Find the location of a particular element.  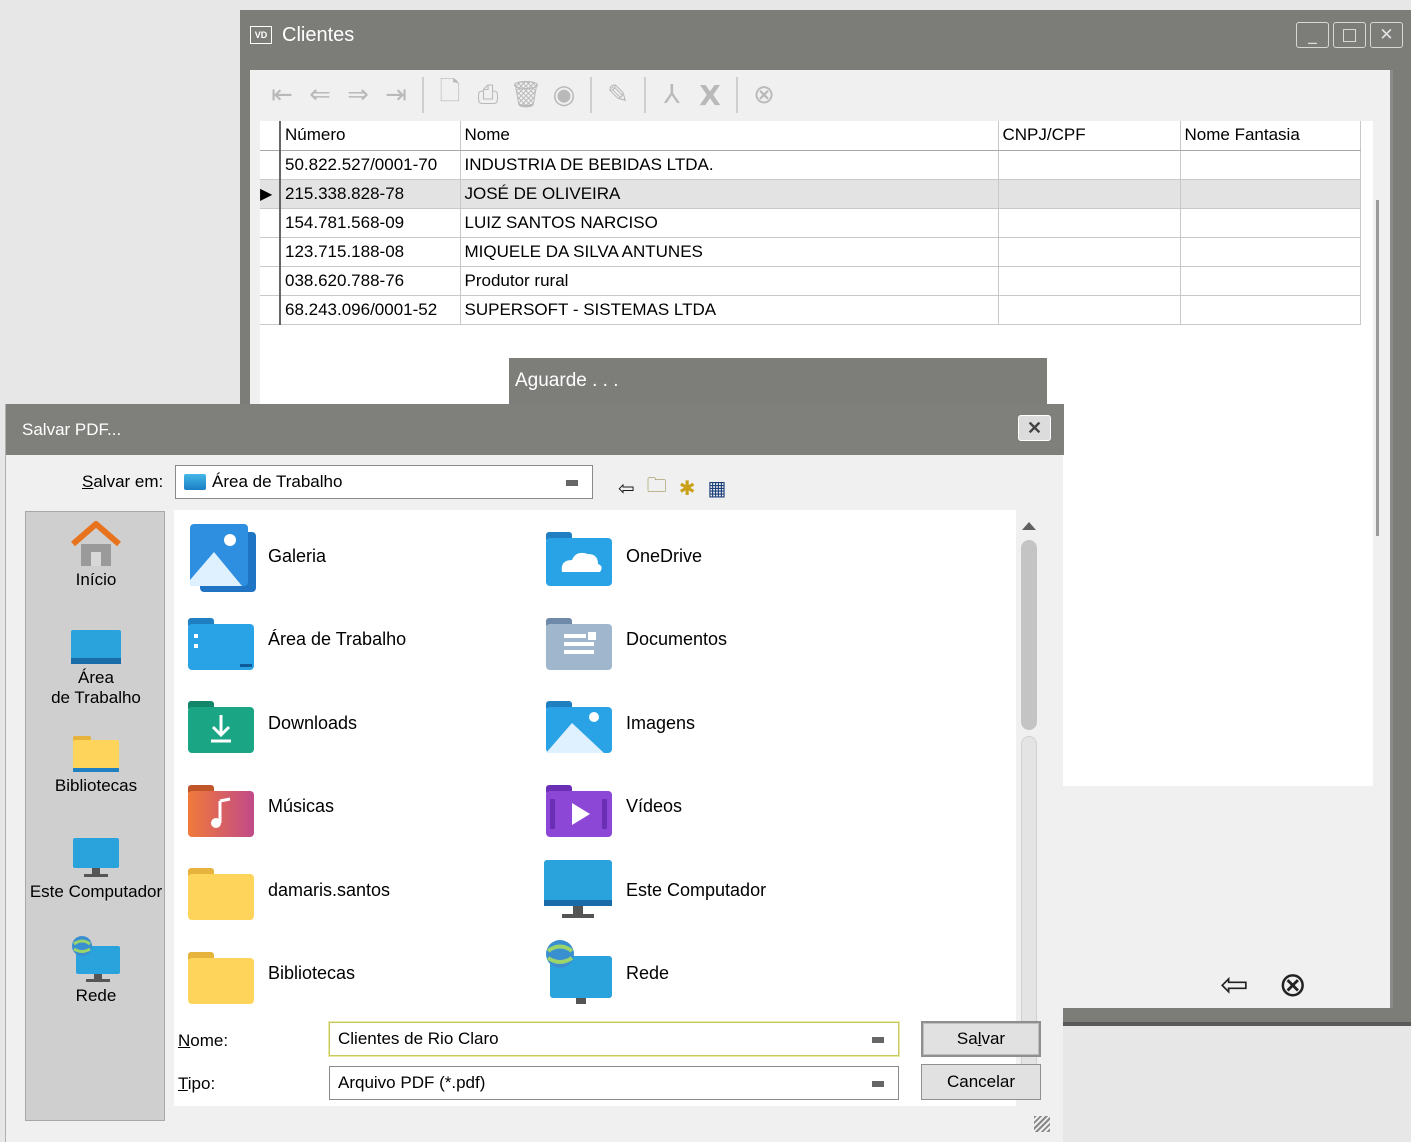

list-item: Downloads is located at coordinates (270, 723).